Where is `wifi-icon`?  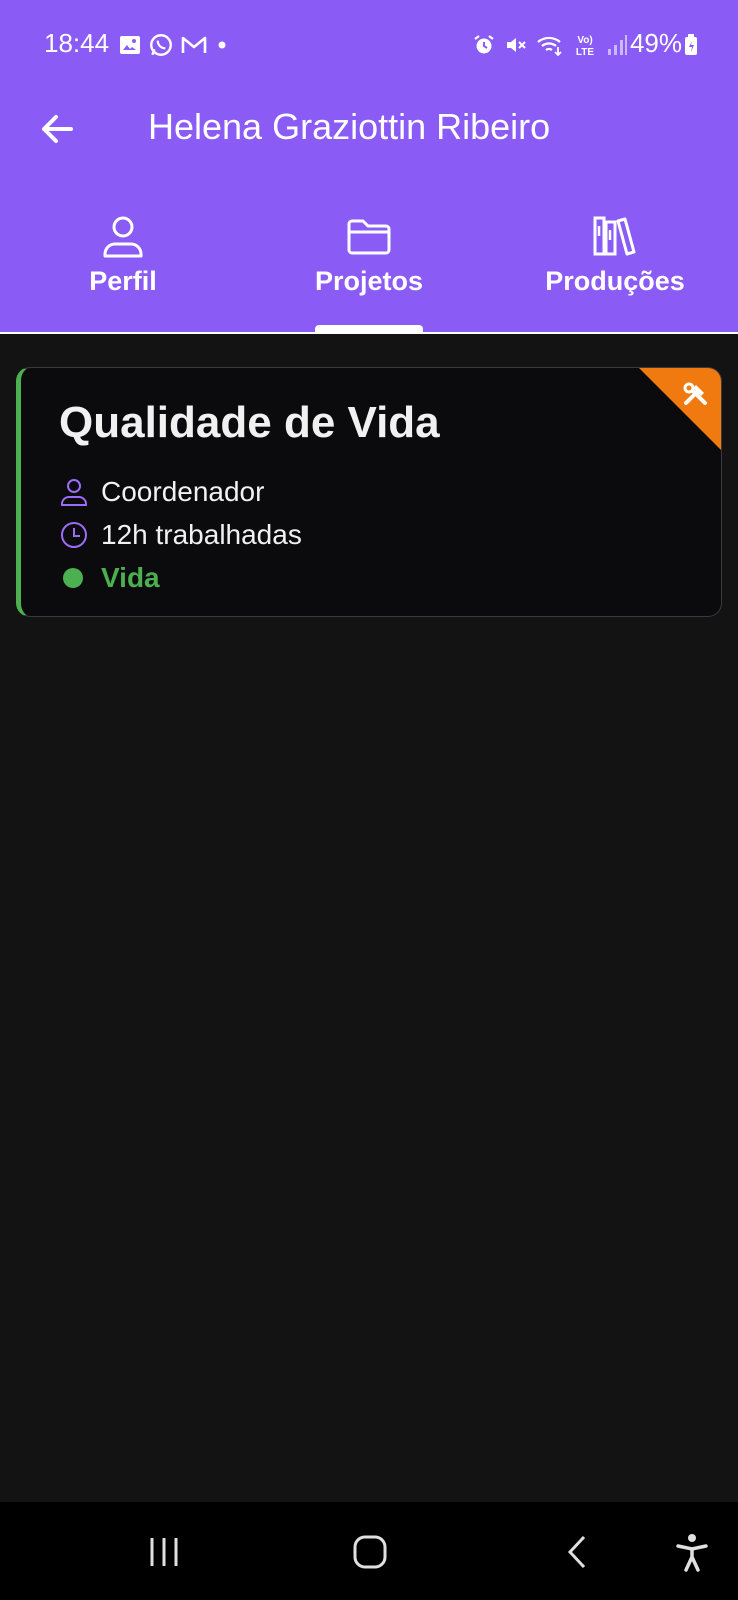 wifi-icon is located at coordinates (549, 46).